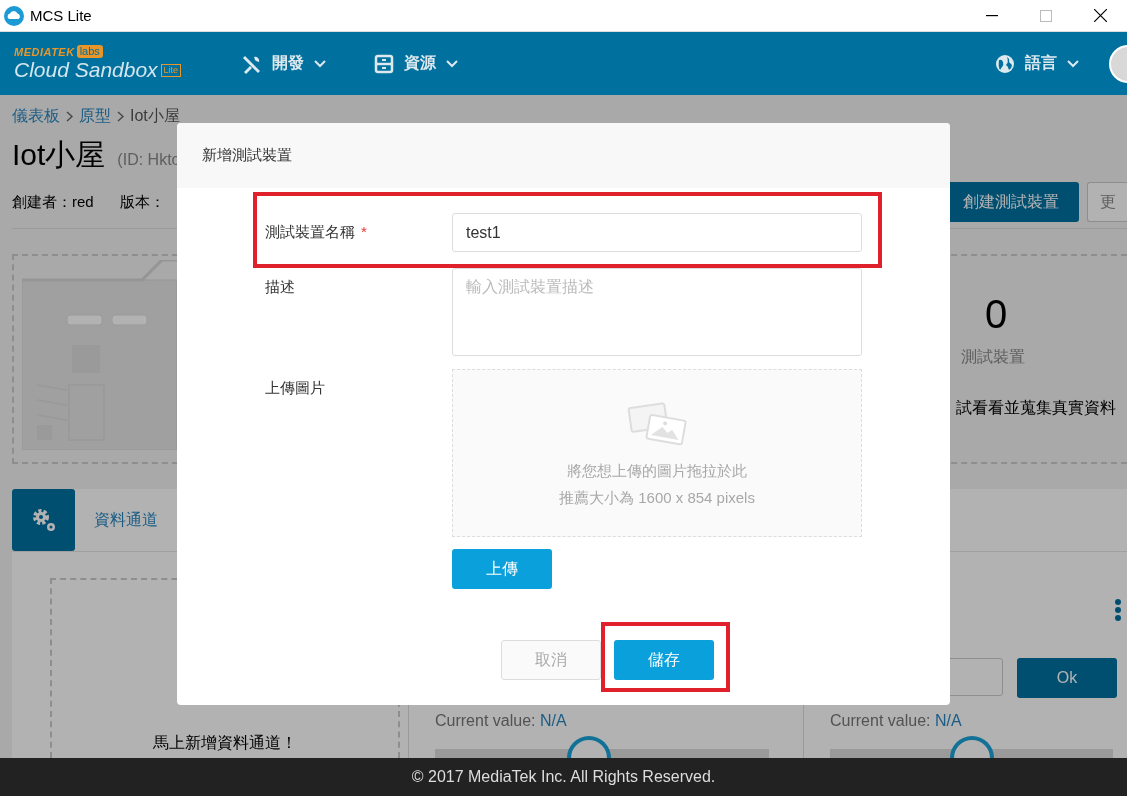  Describe the element at coordinates (657, 453) in the screenshot. I see `image-drop-zone: 將您想上傳的圖片拖拉於此 推薦大小為 1600 x 854 pixels` at that location.